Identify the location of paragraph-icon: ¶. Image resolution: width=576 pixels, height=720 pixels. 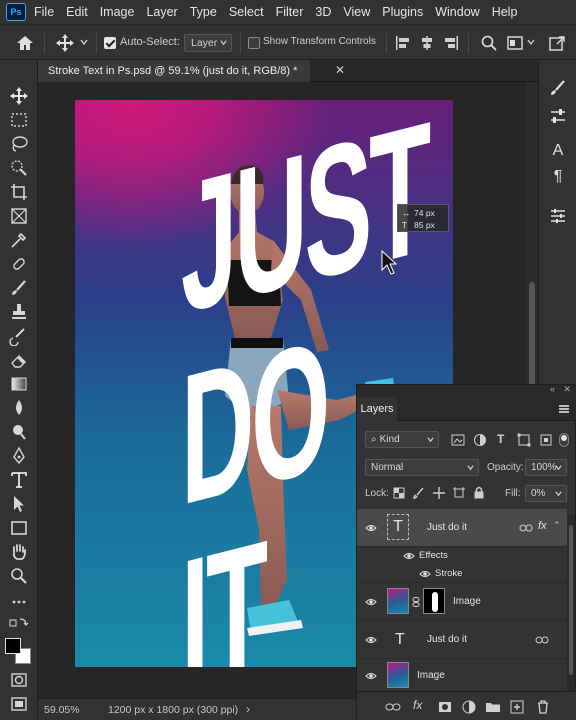
(558, 178).